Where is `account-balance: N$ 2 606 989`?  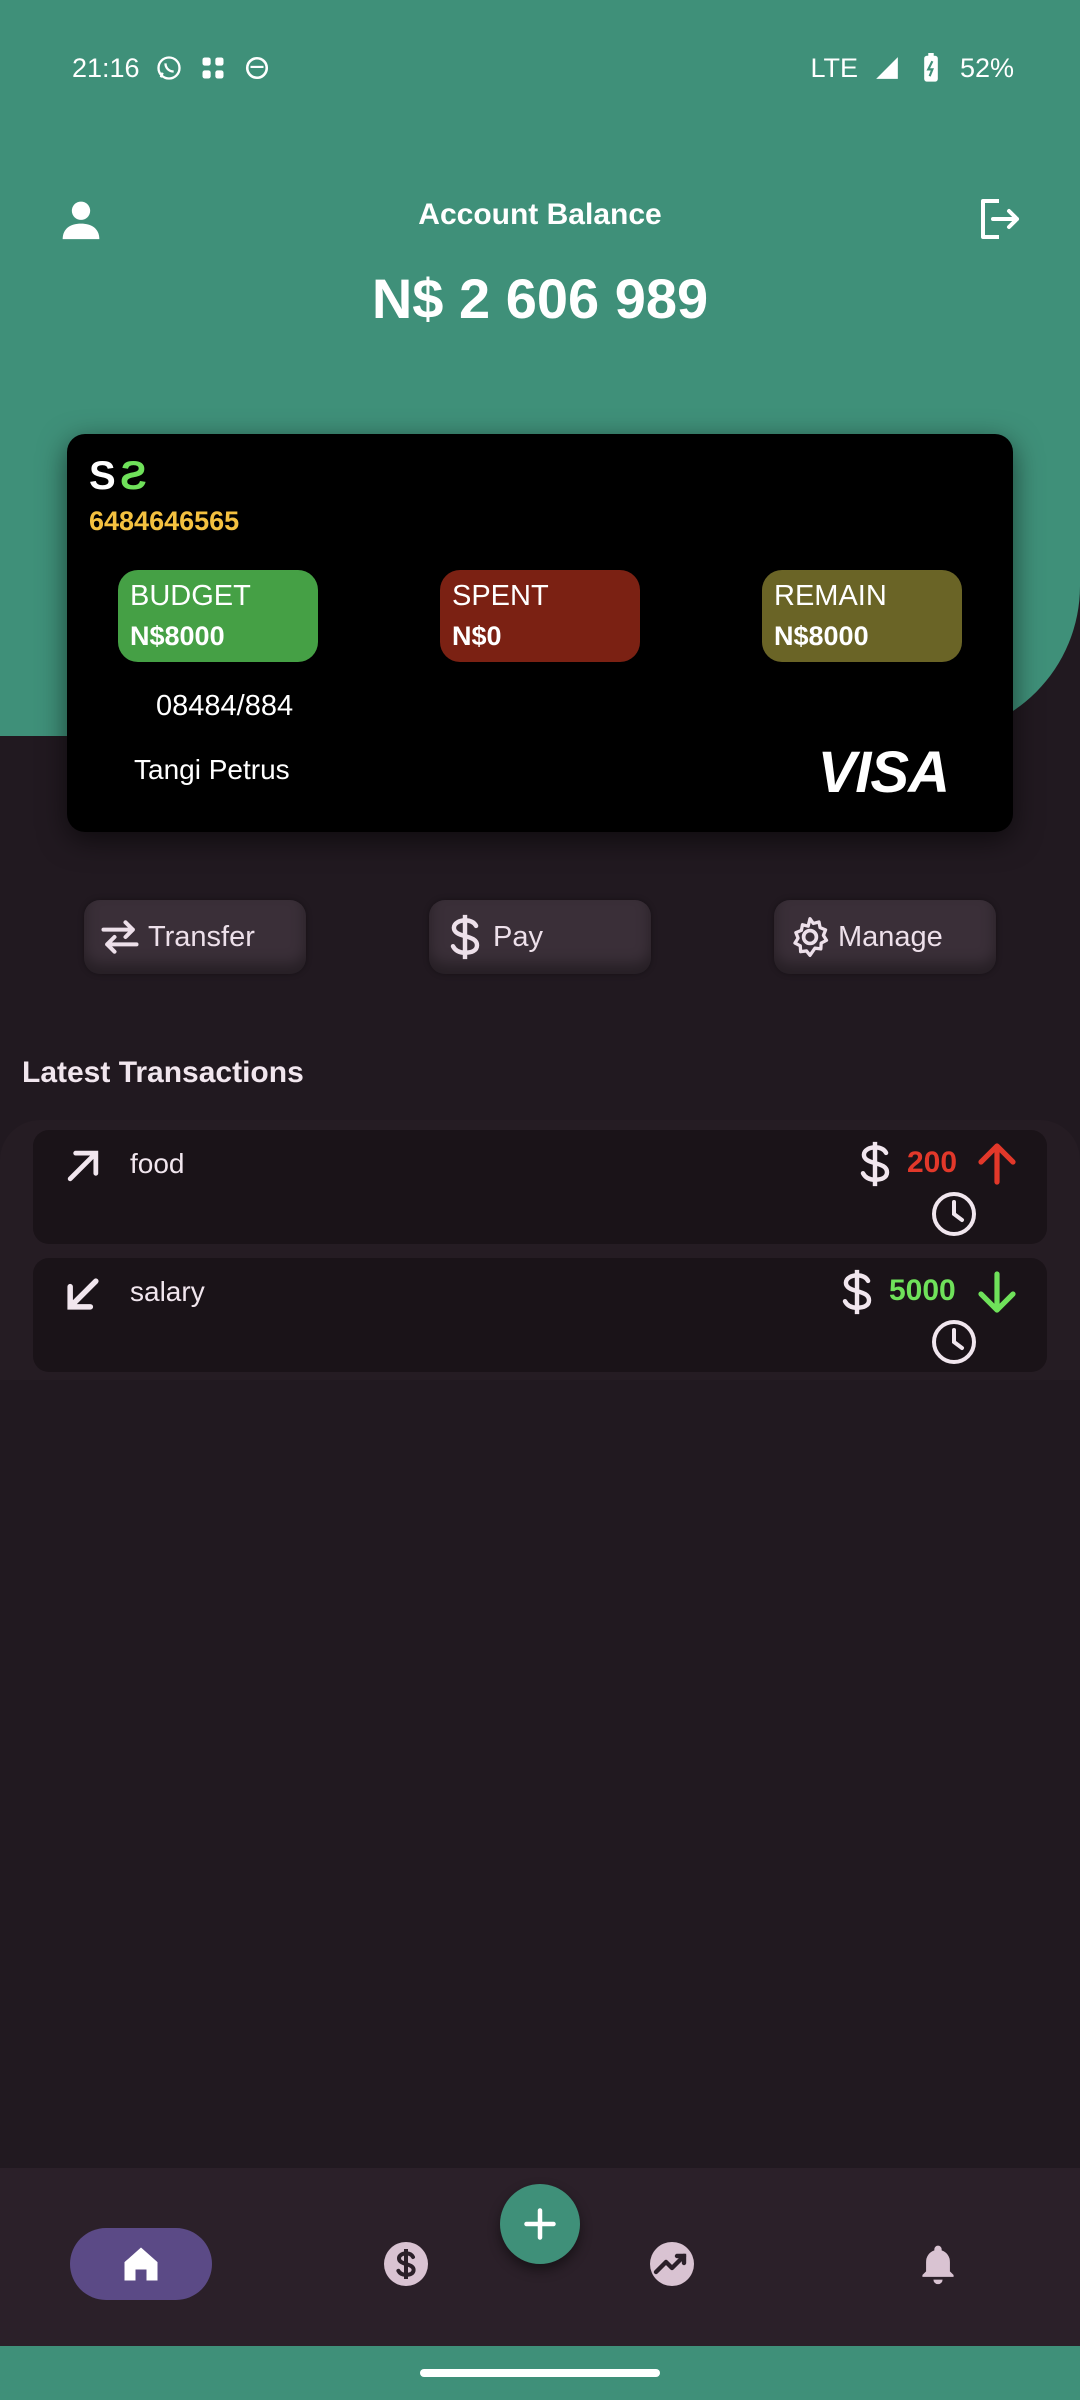 account-balance: N$ 2 606 989 is located at coordinates (540, 298).